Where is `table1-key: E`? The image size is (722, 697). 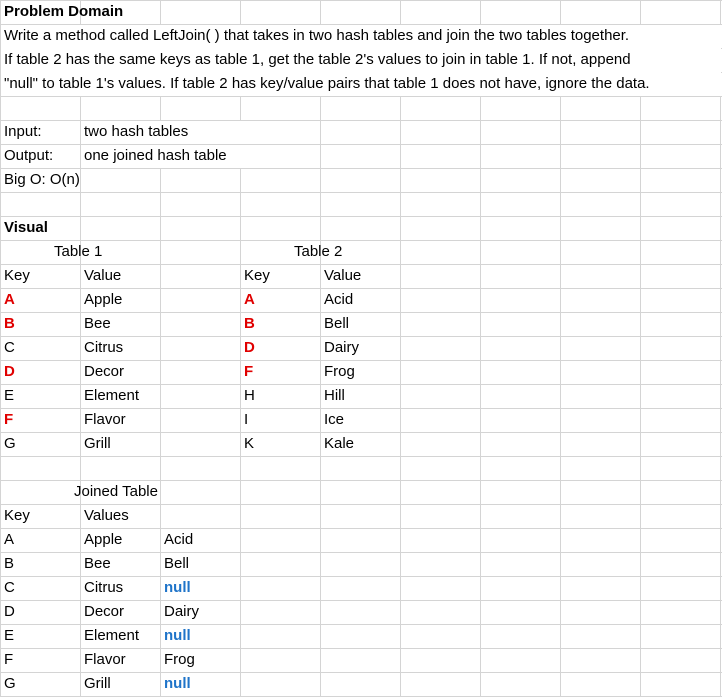 table1-key: E is located at coordinates (9, 395).